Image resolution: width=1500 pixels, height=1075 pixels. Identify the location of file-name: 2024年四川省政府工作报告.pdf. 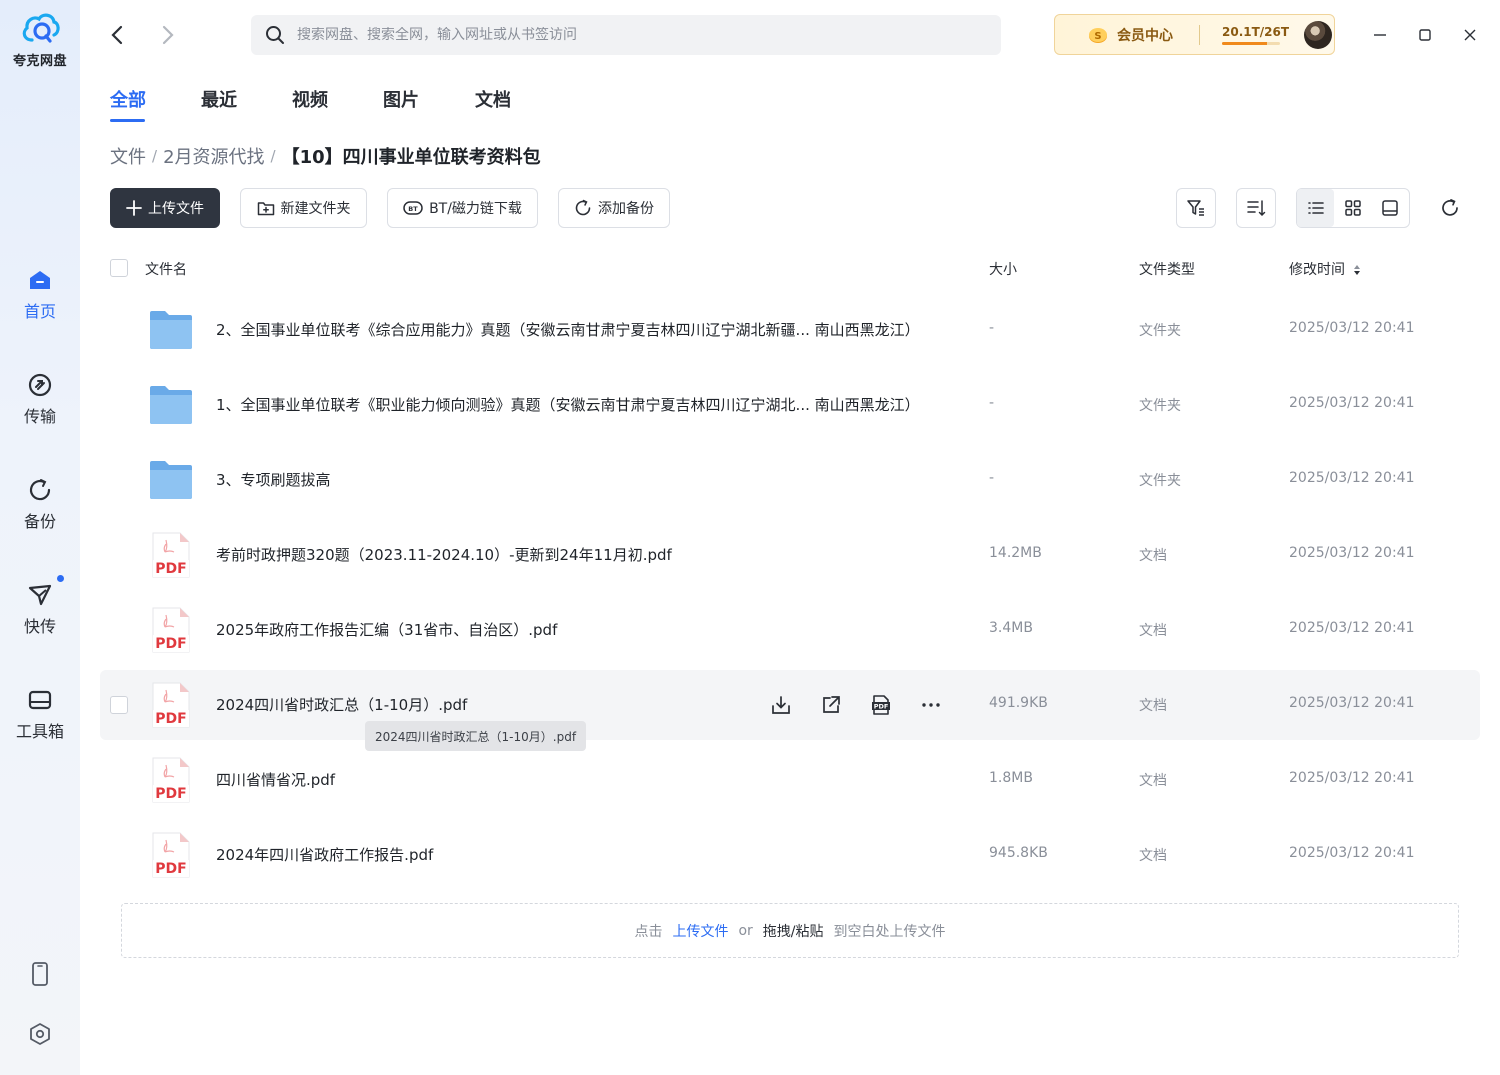
(324, 854).